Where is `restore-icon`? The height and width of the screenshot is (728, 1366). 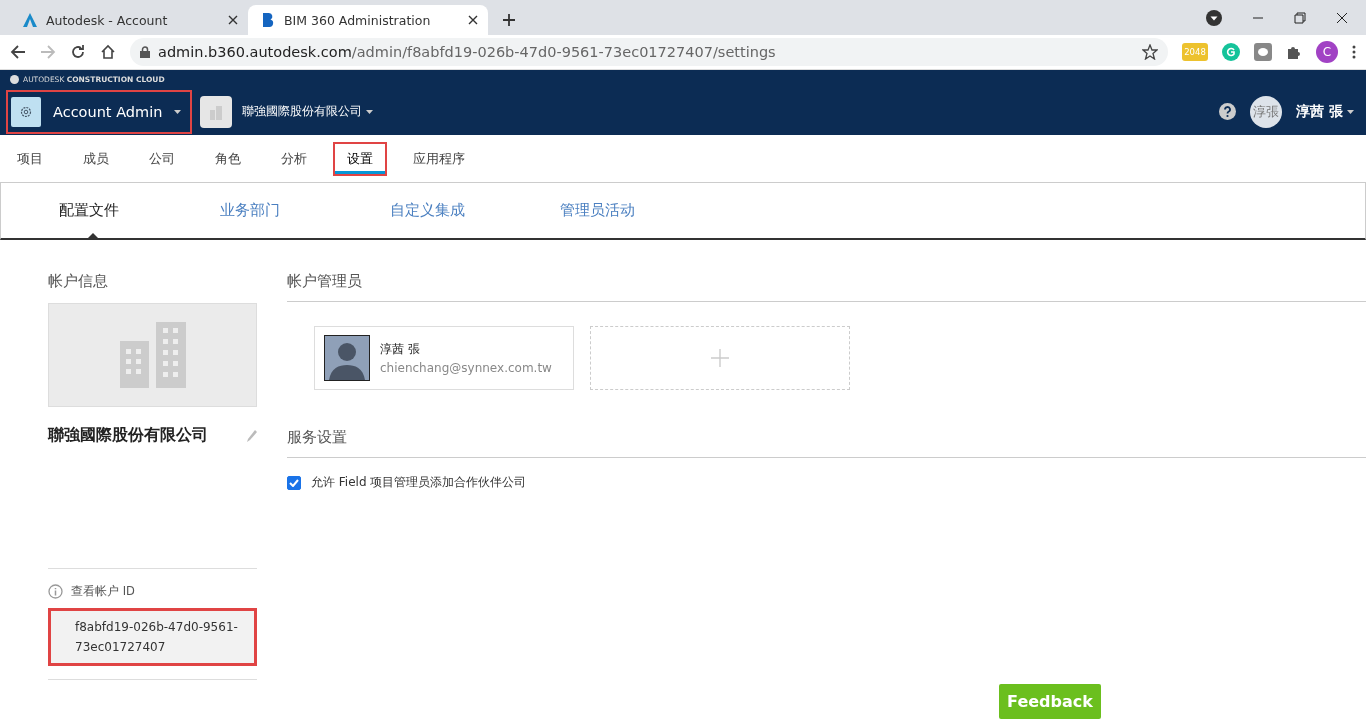 restore-icon is located at coordinates (1300, 17).